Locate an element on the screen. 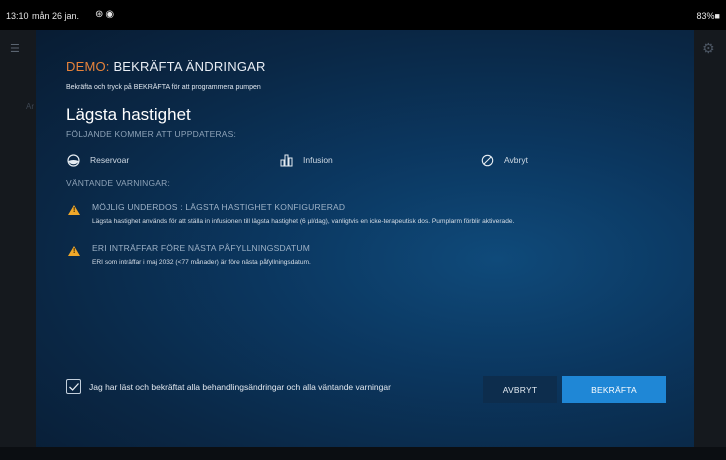 The height and width of the screenshot is (460, 726). update-item-label: Avbryt is located at coordinates (516, 160).